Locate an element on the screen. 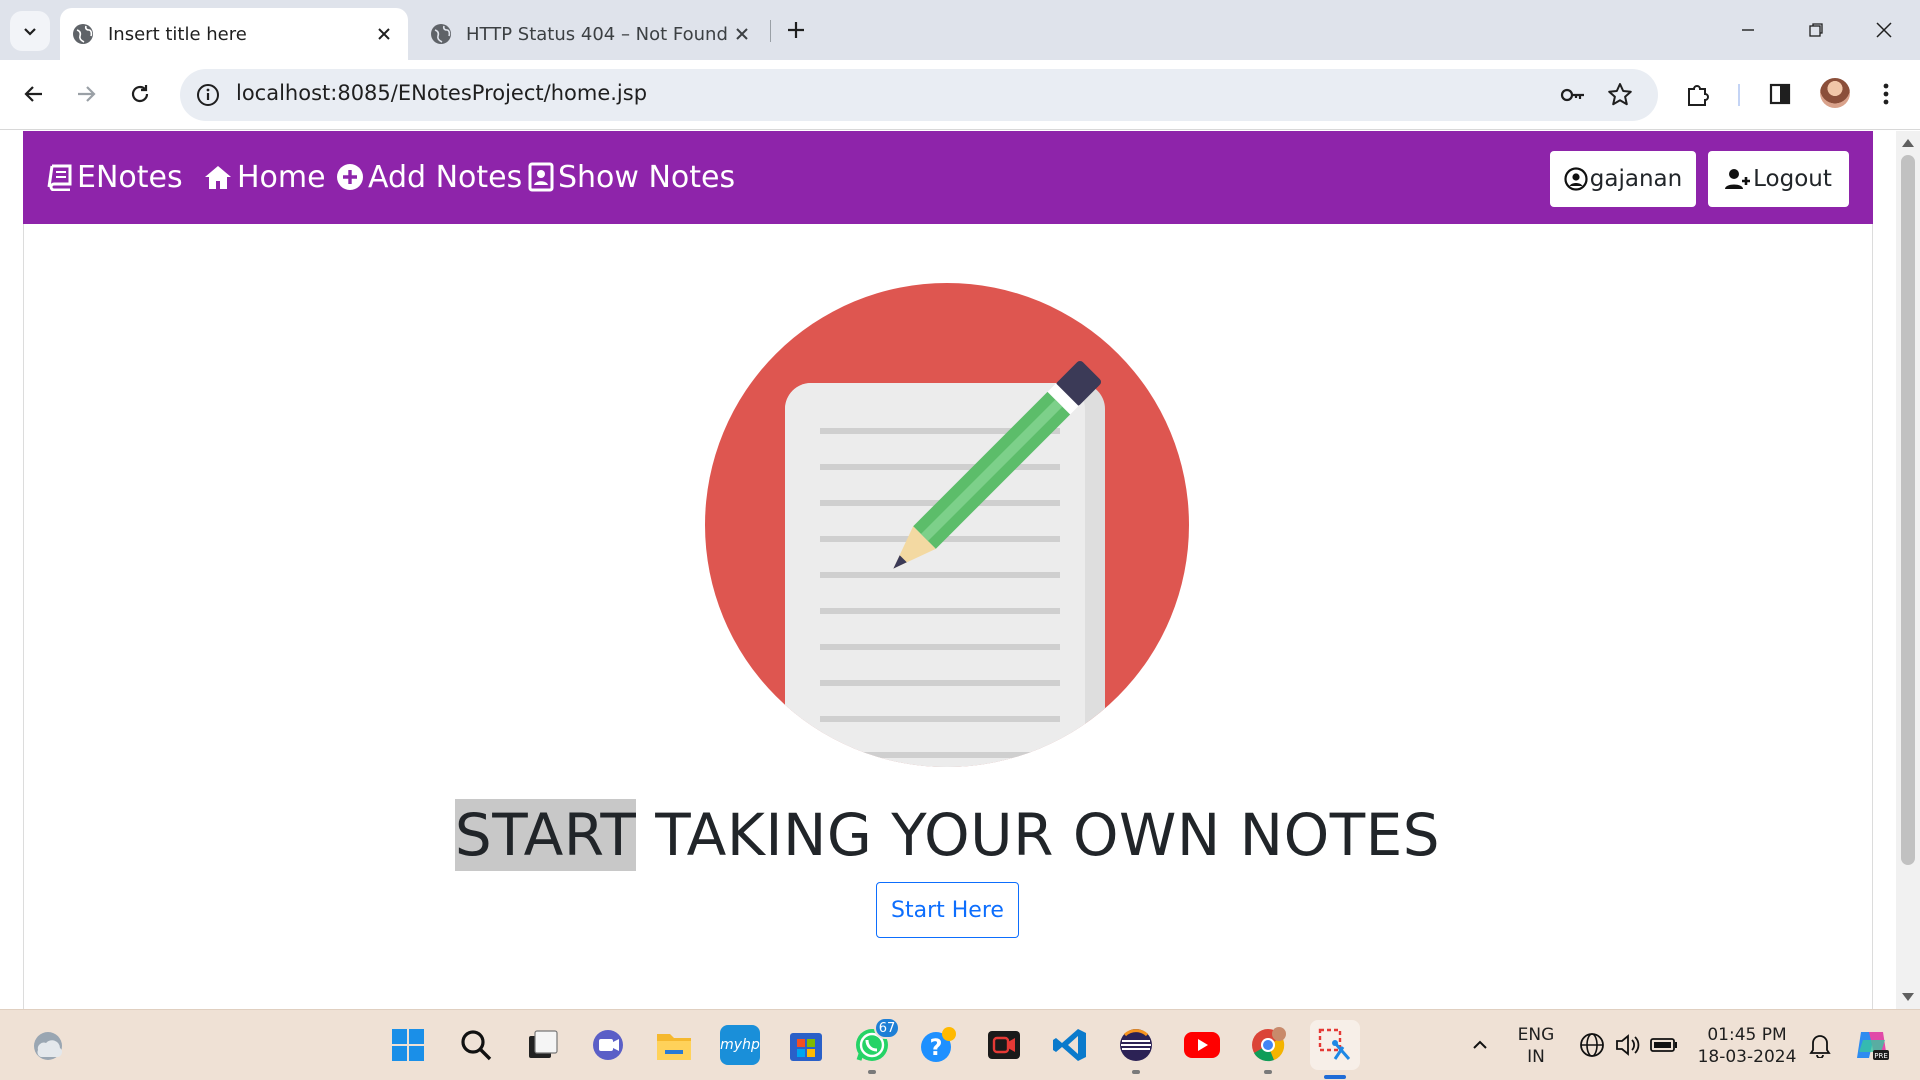 The height and width of the screenshot is (1080, 1920). close-icon is located at coordinates (1884, 30).